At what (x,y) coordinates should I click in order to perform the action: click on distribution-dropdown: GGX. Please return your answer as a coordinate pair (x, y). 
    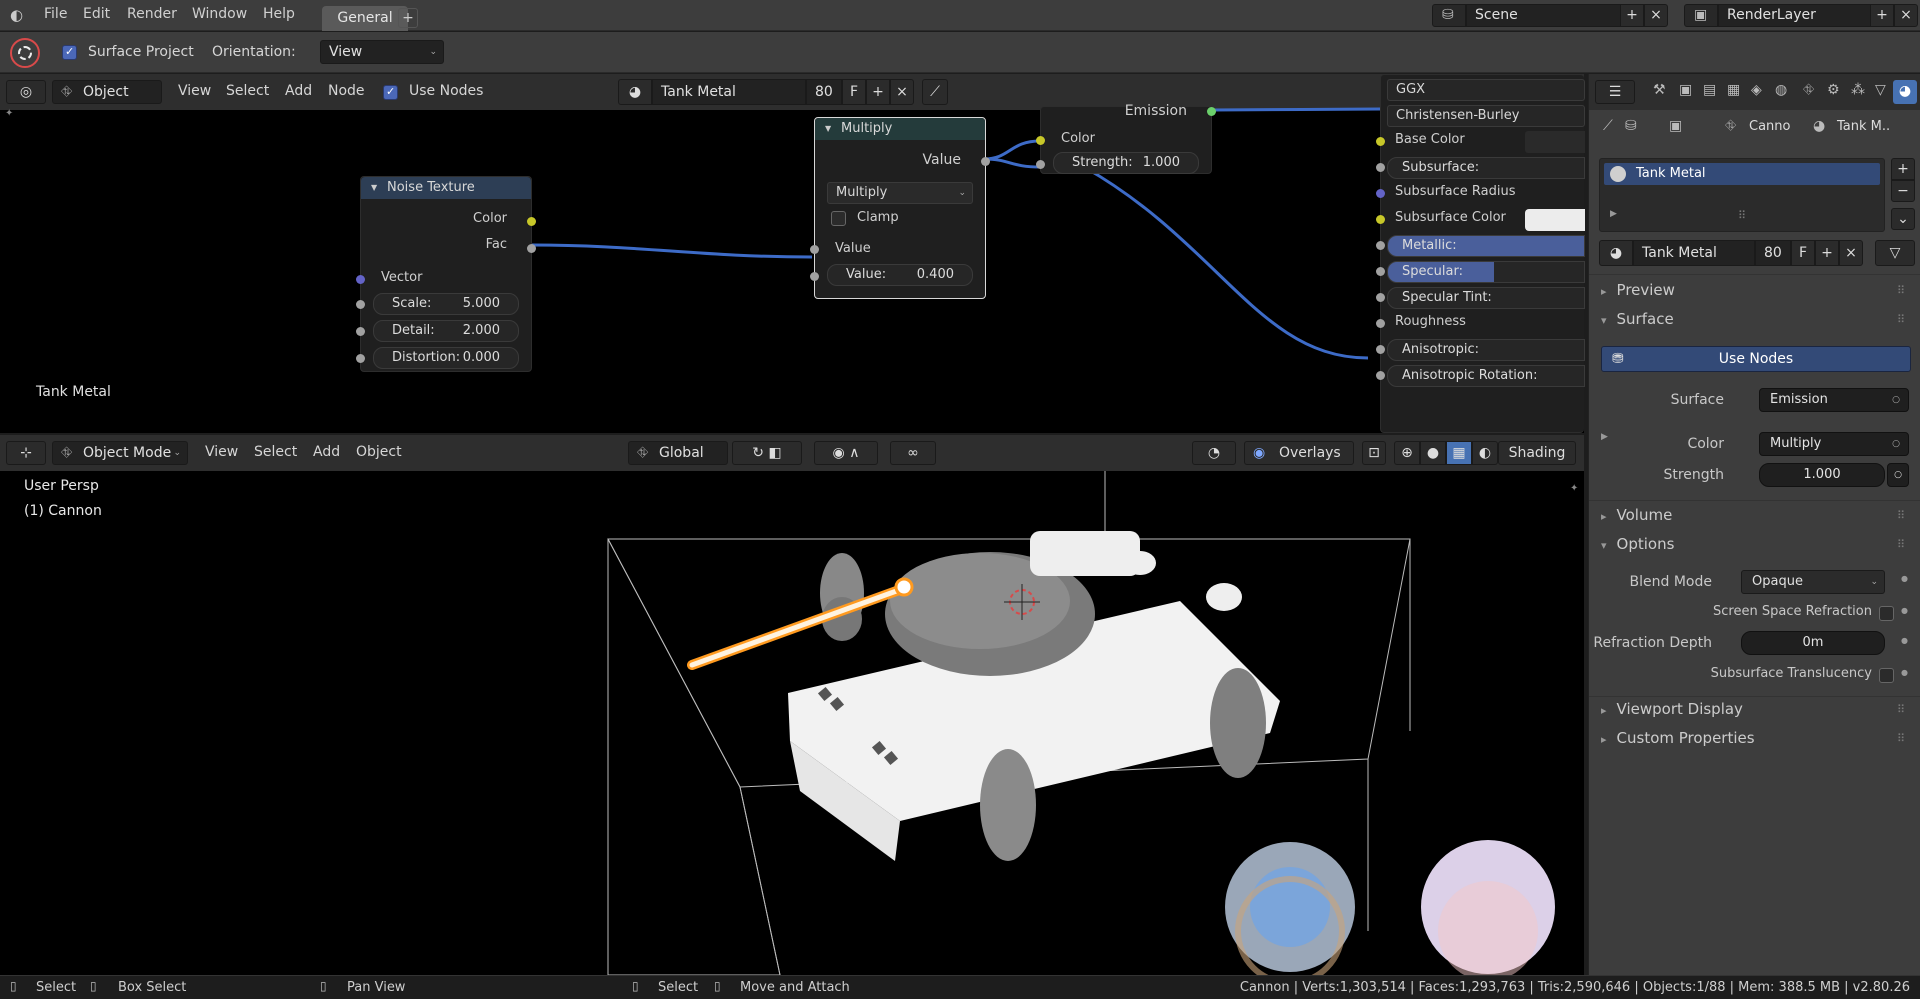
    Looking at the image, I should click on (1486, 90).